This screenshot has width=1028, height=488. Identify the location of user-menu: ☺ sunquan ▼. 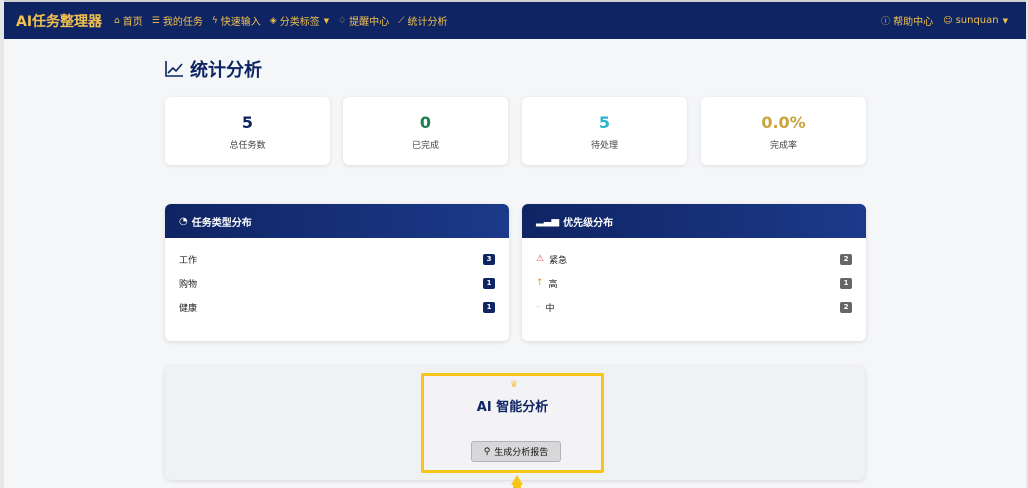
(975, 20).